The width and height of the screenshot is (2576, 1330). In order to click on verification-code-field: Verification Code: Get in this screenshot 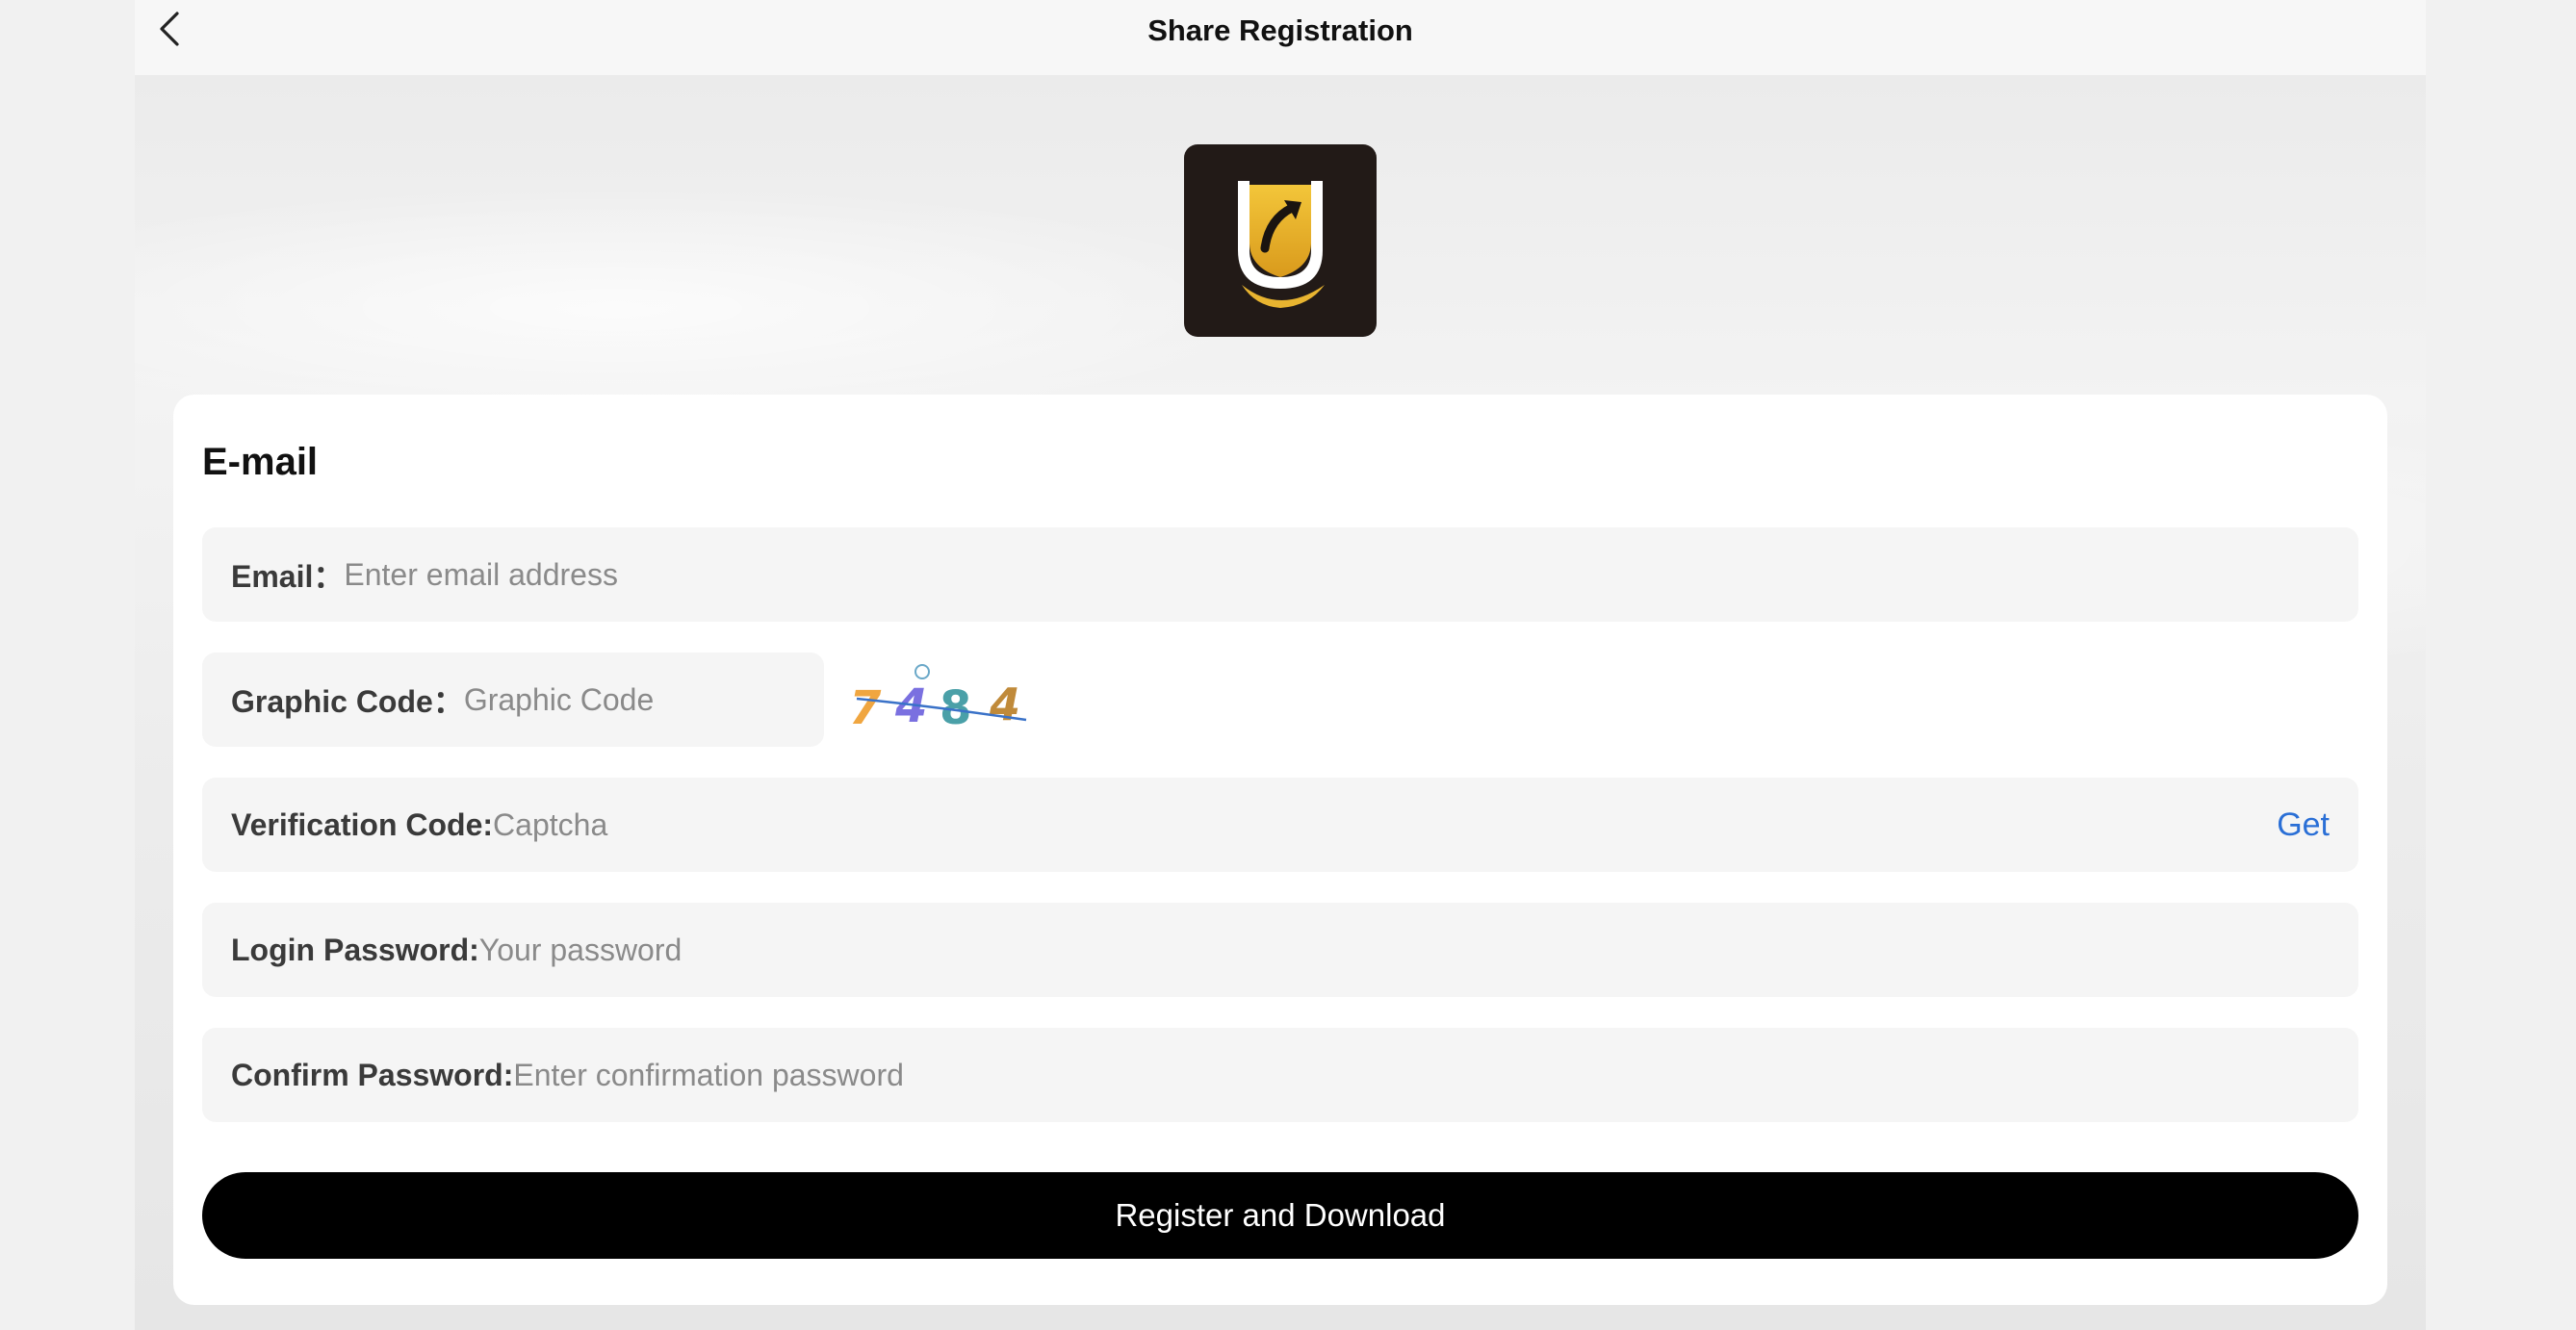, I will do `click(1280, 825)`.